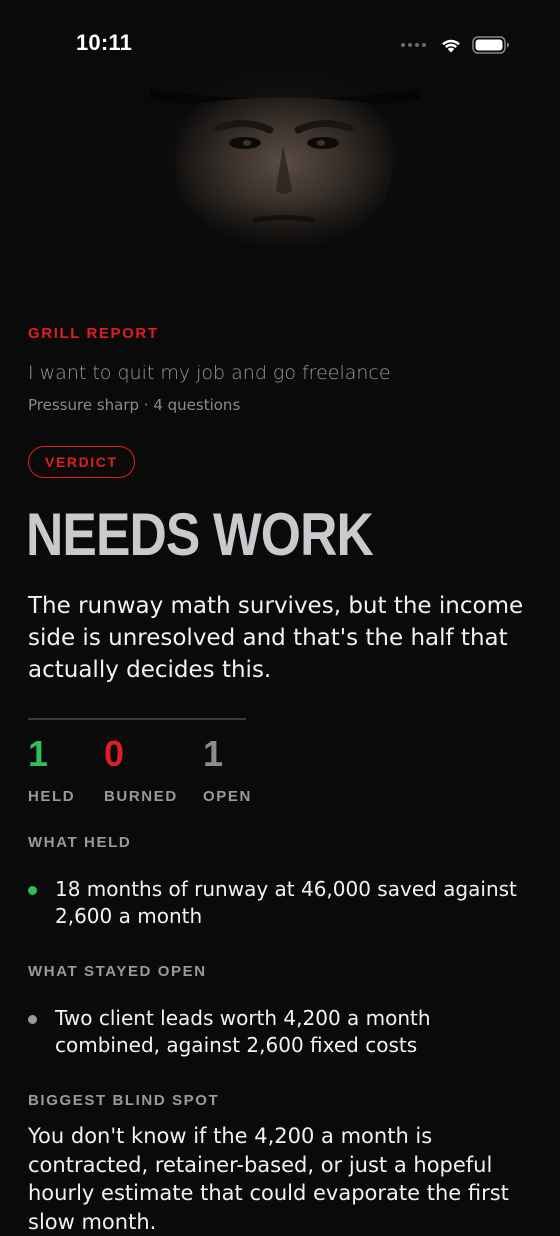 This screenshot has width=560, height=1236. Describe the element at coordinates (200, 534) in the screenshot. I see `verdict-title: NEEDS WORK` at that location.